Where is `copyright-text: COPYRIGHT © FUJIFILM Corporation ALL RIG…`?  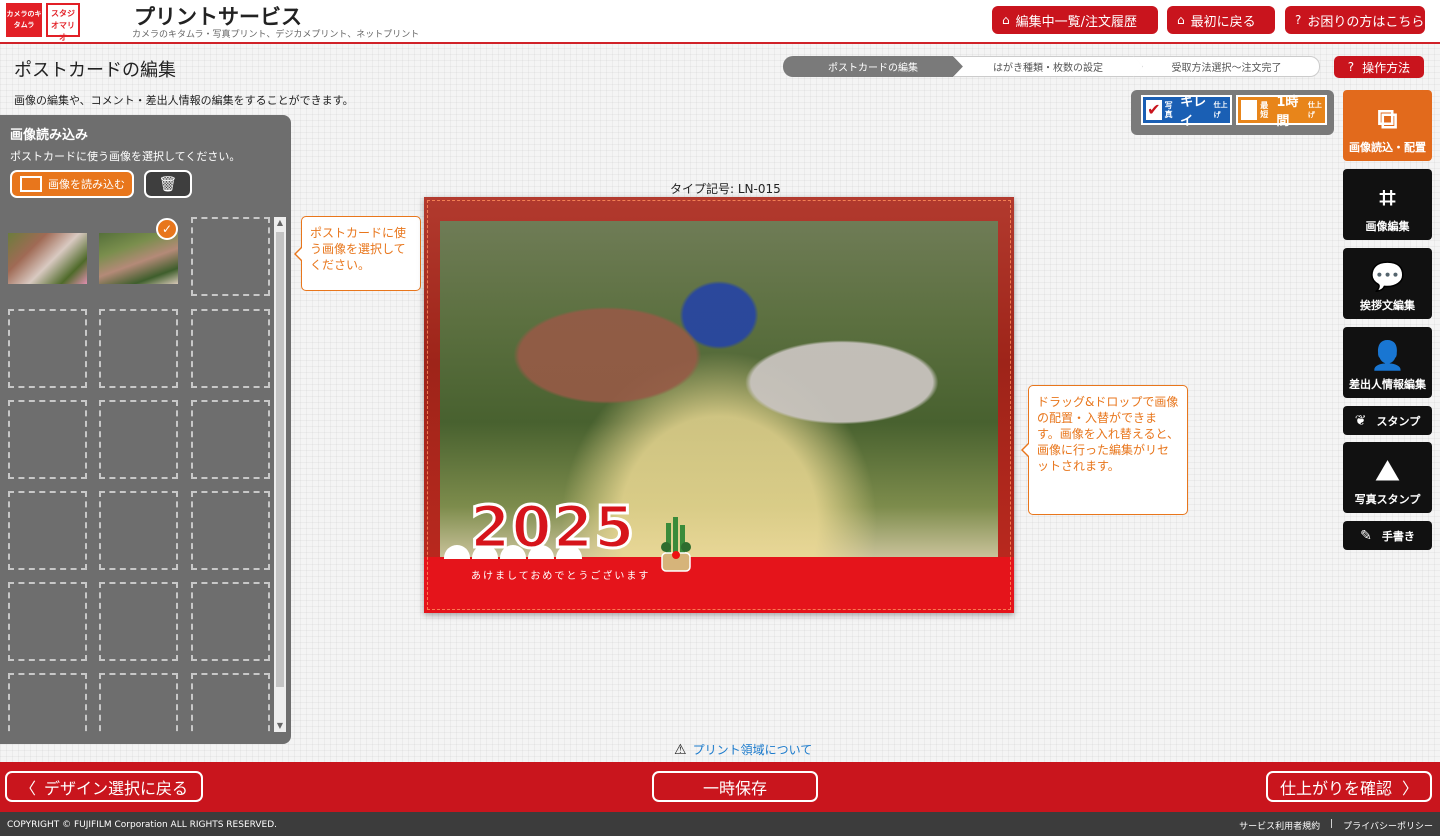
copyright-text: COPYRIGHT © FUJIFILM Corporation ALL RIG… is located at coordinates (142, 825).